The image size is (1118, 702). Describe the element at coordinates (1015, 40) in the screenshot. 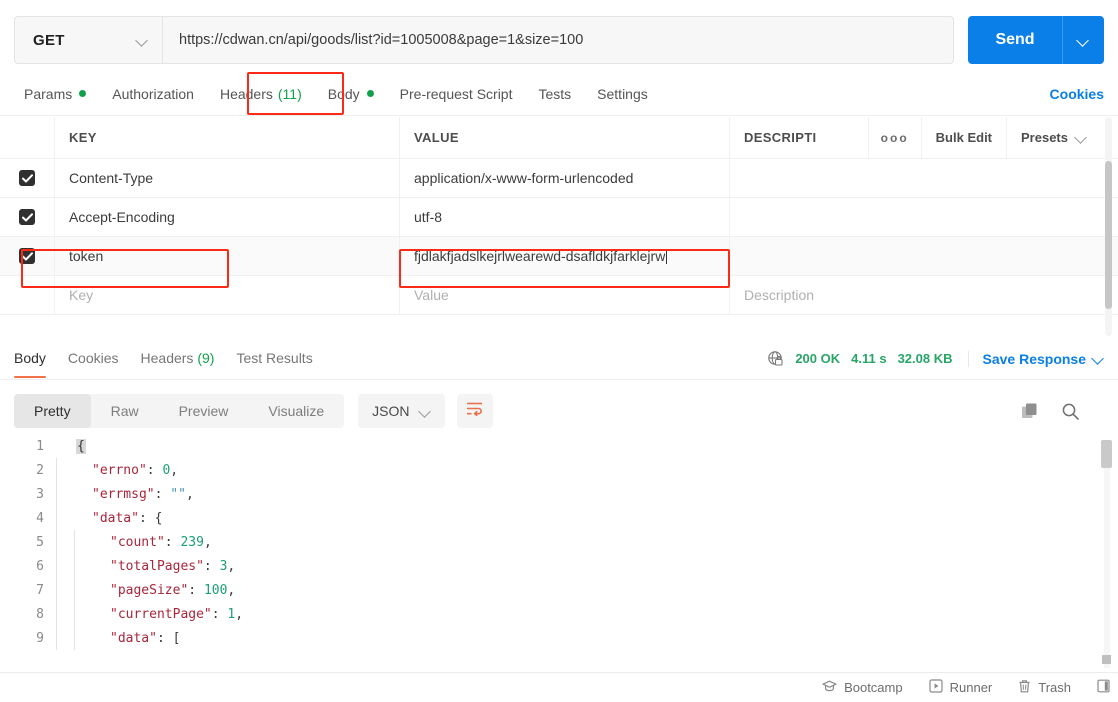

I see `send-button: Send` at that location.